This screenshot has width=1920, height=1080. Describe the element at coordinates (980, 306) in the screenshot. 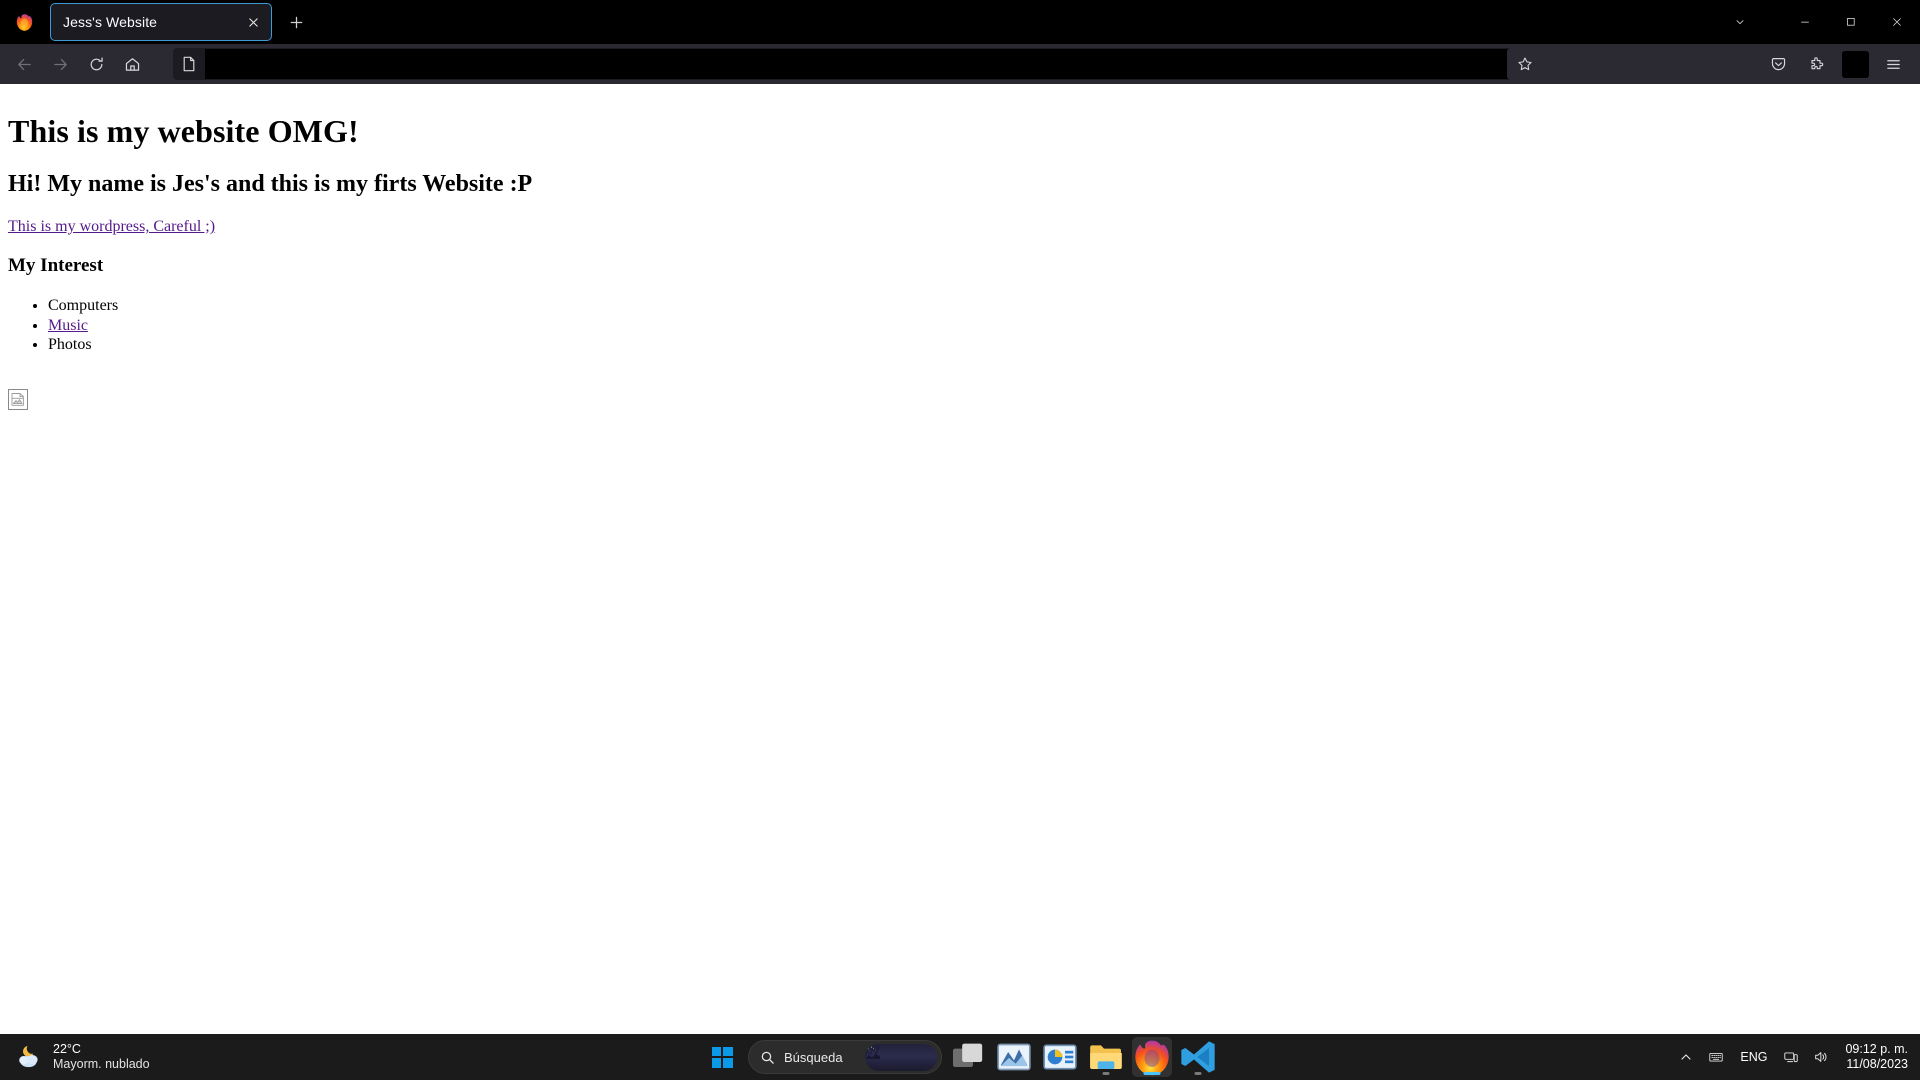

I see `list-item: Computers` at that location.